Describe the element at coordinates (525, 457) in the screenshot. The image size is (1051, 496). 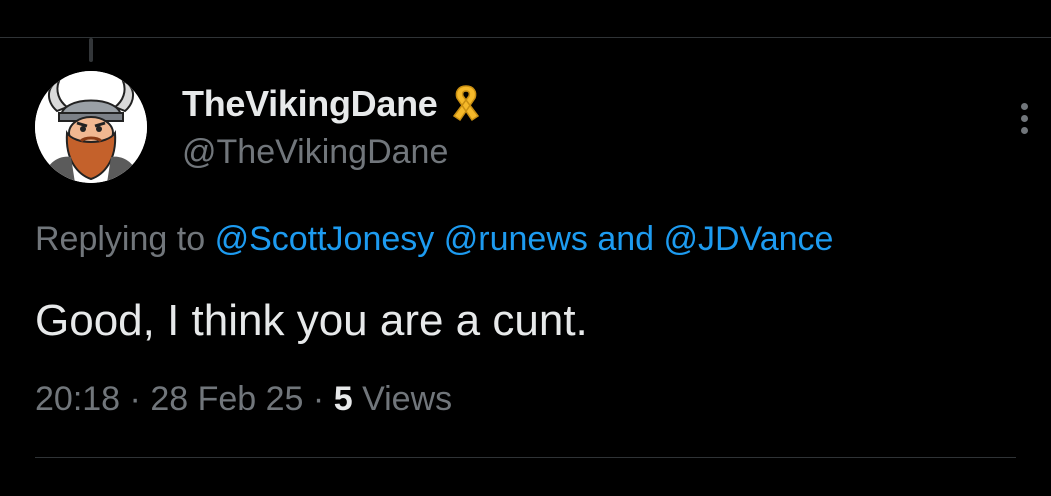
I see `bottom-divider` at that location.